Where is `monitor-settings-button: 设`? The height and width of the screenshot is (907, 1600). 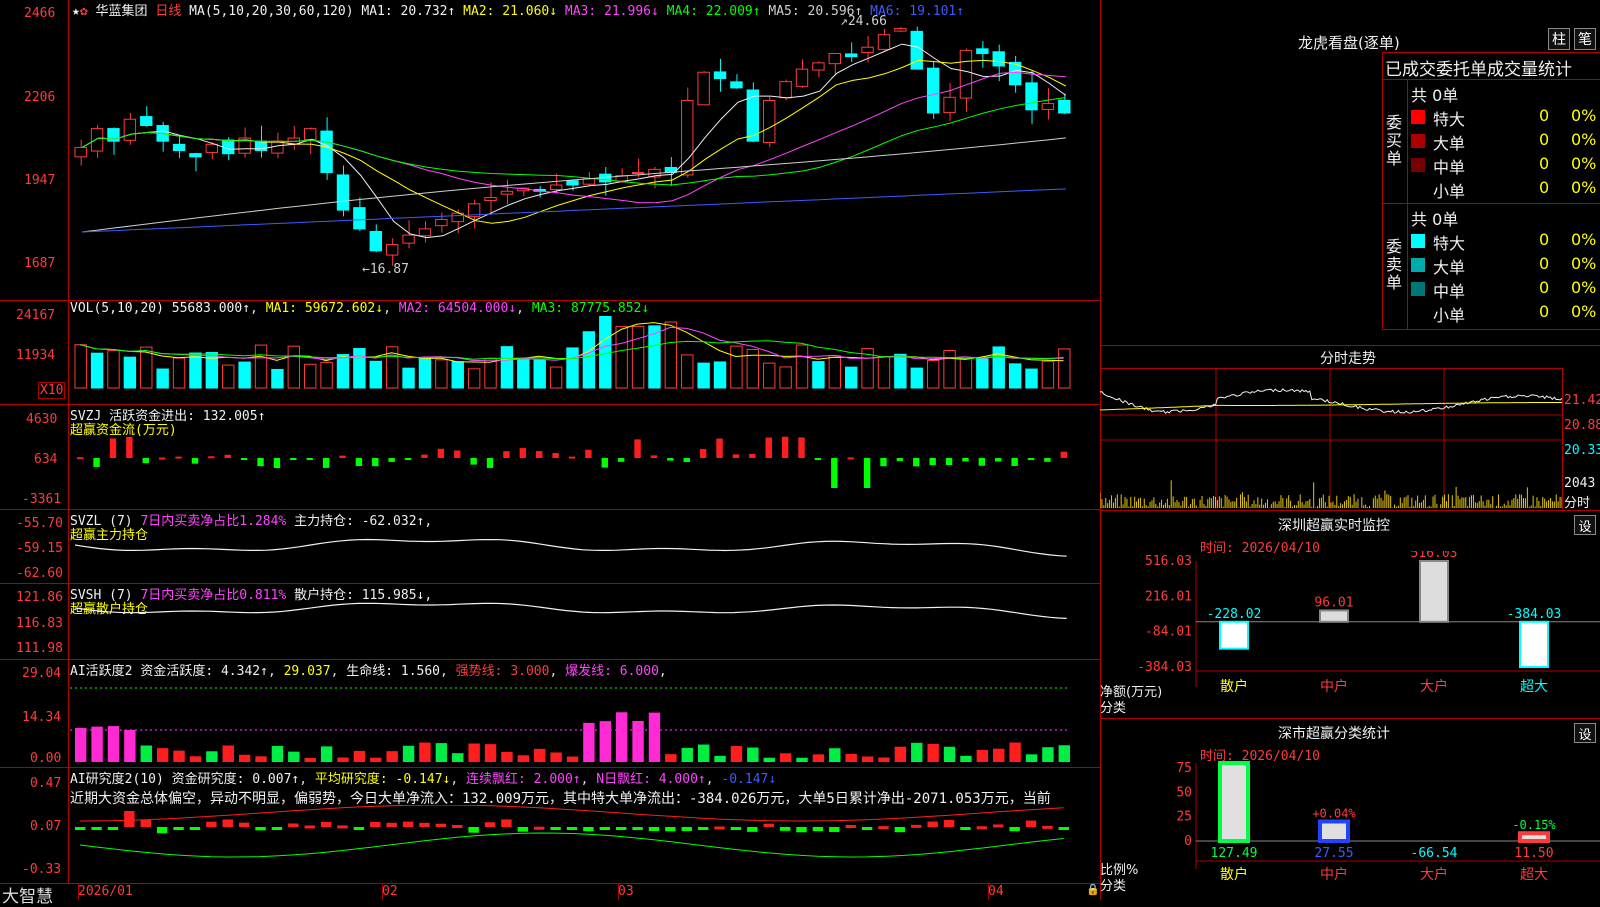
monitor-settings-button: 设 is located at coordinates (1585, 525).